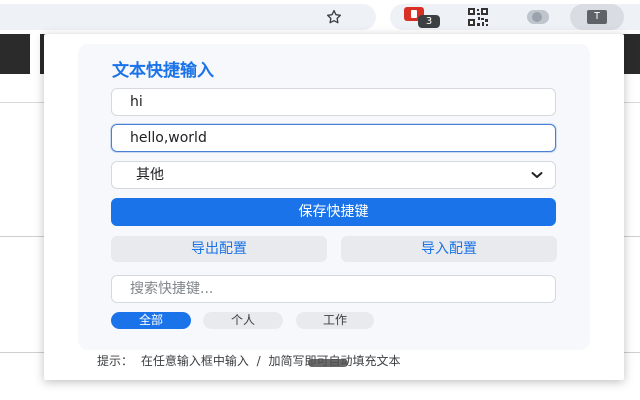 Image resolution: width=640 pixels, height=400 pixels. Describe the element at coordinates (243, 320) in the screenshot. I see `filter-chip-personal: 个人` at that location.